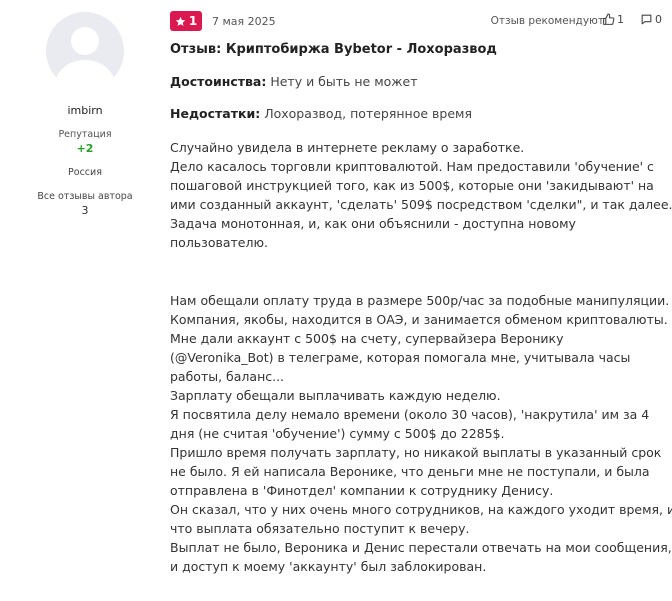  Describe the element at coordinates (333, 49) in the screenshot. I see `review-title: Отзыв: Криптобиржа Bybetor - Лохоразвод` at that location.